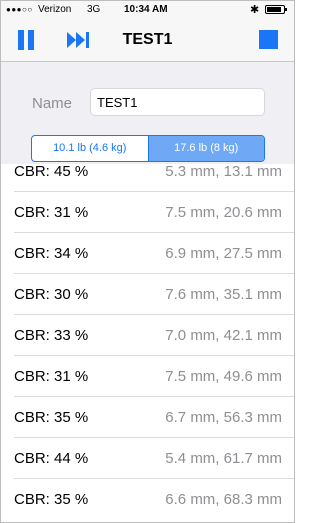 The width and height of the screenshot is (320, 523). I want to click on list-item: CBR: 44 % 5.4 mm, 61.7 mm, so click(154, 458).